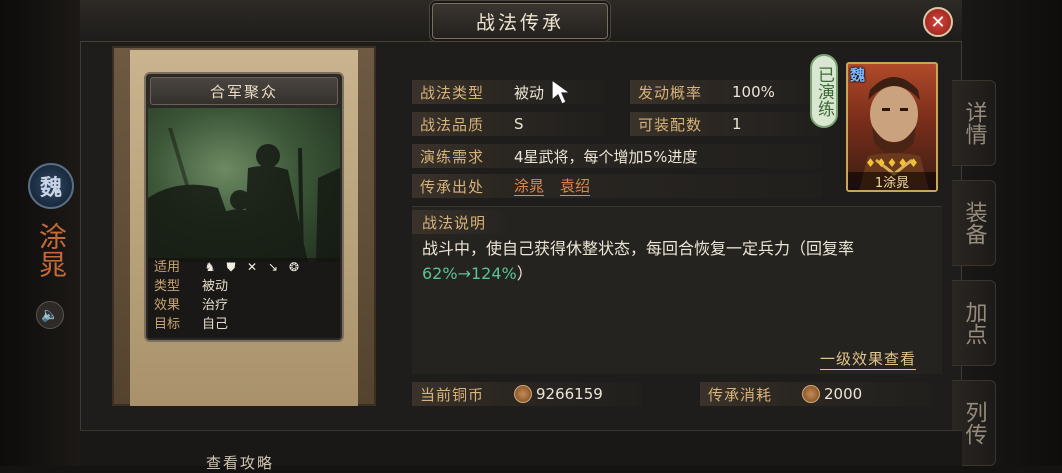 Image resolution: width=1062 pixels, height=473 pixels. I want to click on tab-equipment: 装备, so click(974, 223).